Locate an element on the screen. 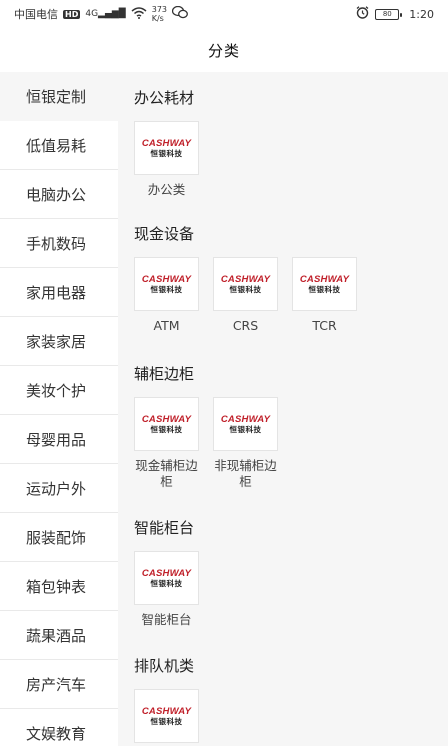 This screenshot has width=448, height=746. product-item: CASHWAY 恒银科技 办公类 is located at coordinates (166, 159).